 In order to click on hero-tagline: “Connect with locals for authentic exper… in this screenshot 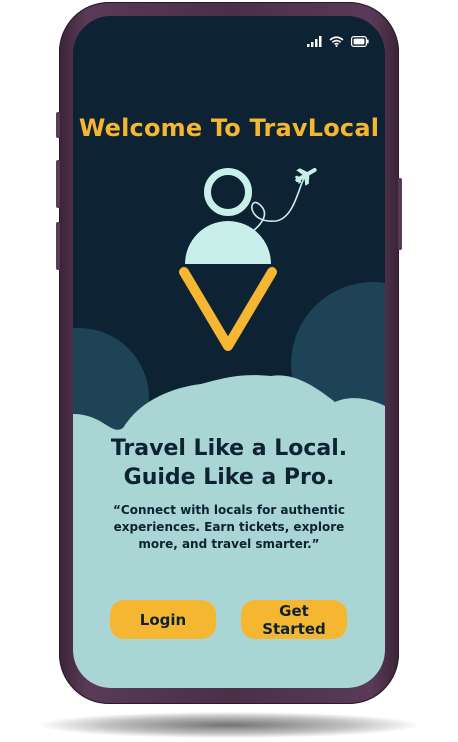, I will do `click(229, 527)`.